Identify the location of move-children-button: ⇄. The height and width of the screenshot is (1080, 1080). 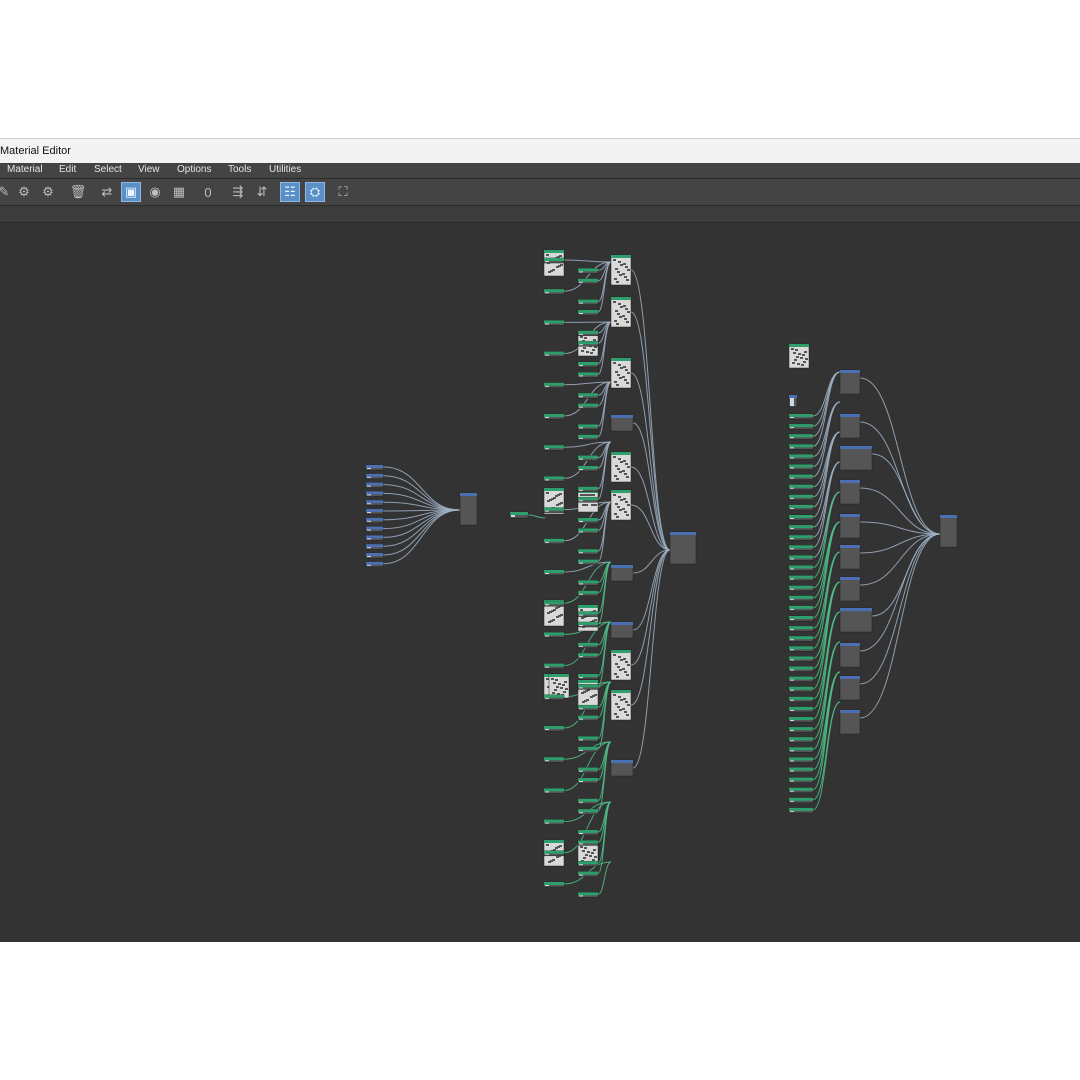
(107, 192).